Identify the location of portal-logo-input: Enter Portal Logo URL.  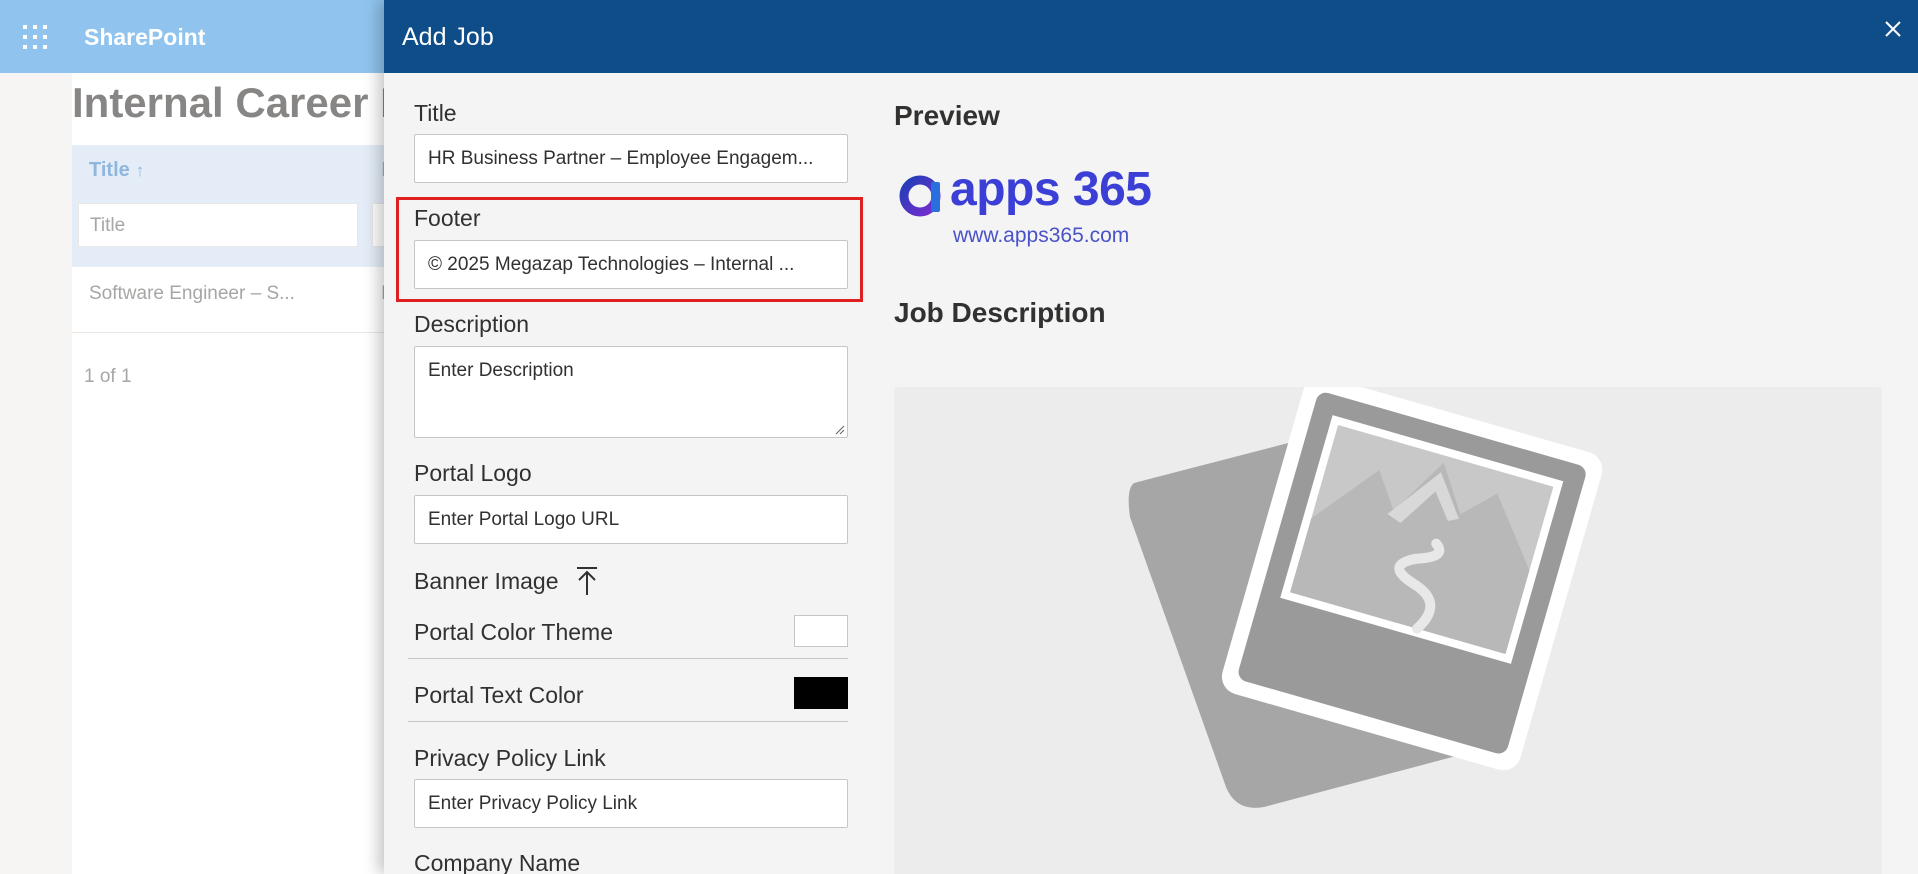
(631, 519).